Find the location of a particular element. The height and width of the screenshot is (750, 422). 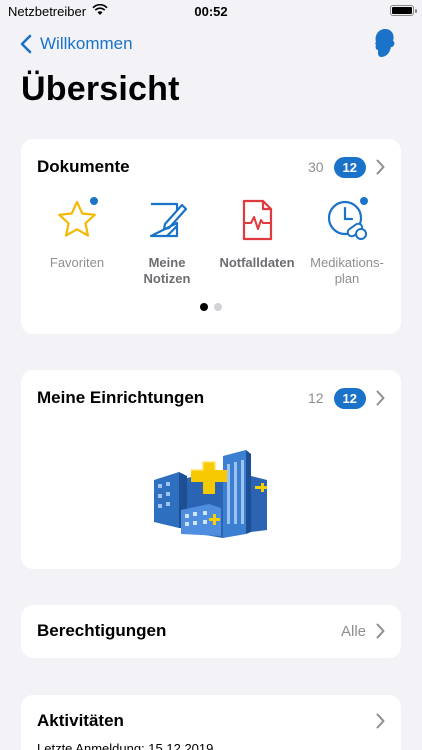

documents-title: Dokumente is located at coordinates (83, 166).